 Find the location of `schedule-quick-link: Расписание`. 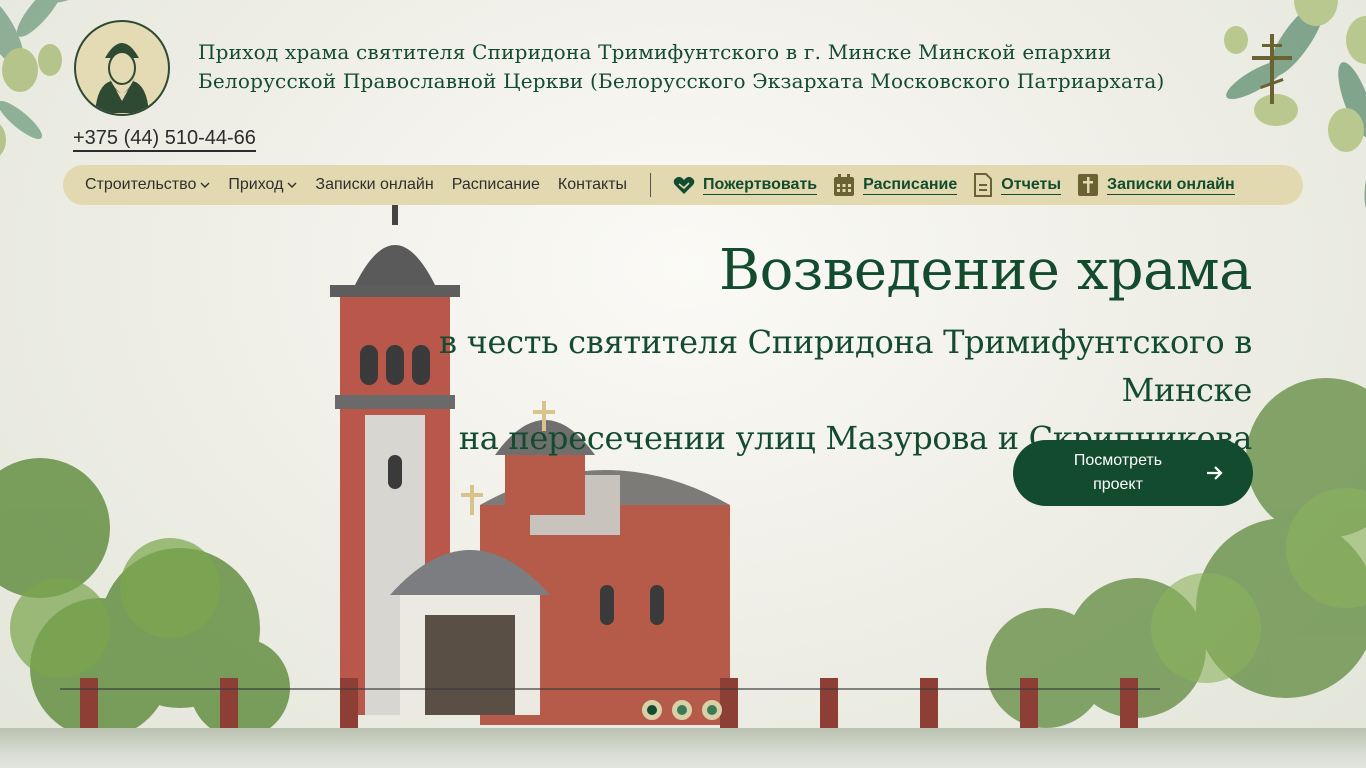

schedule-quick-link: Расписание is located at coordinates (895, 185).